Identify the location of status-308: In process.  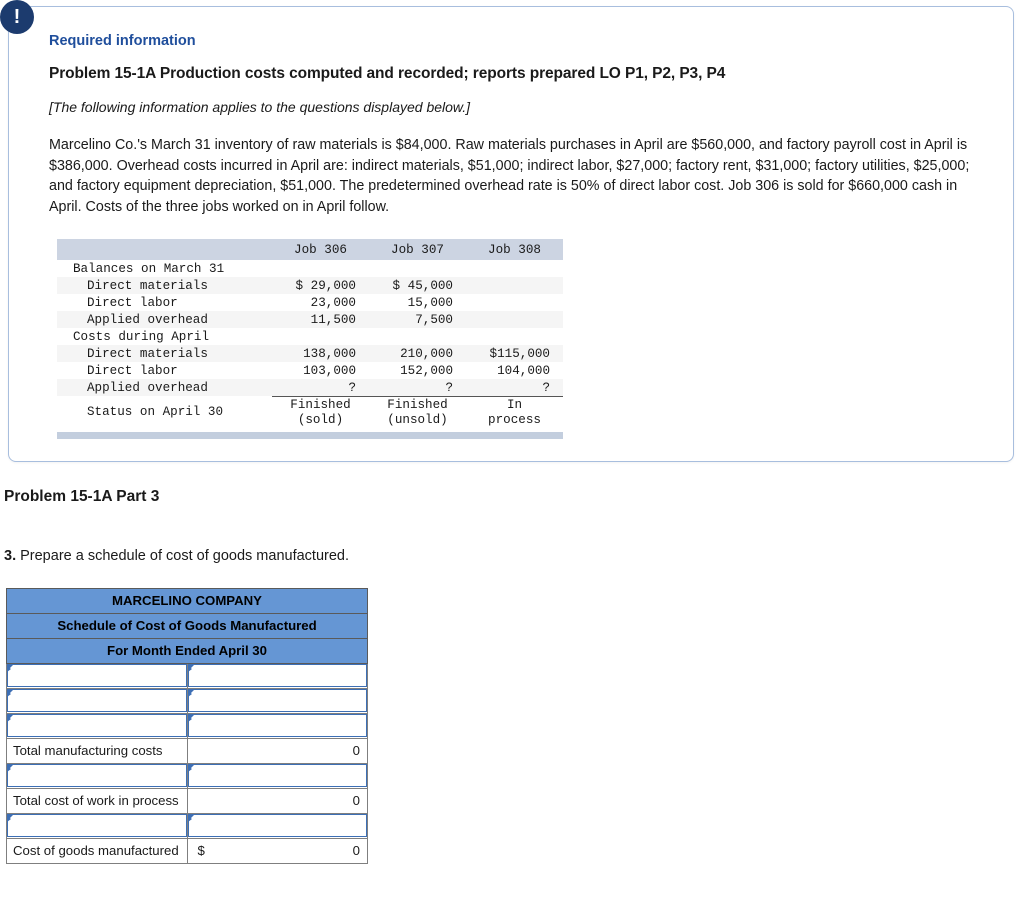
(514, 412).